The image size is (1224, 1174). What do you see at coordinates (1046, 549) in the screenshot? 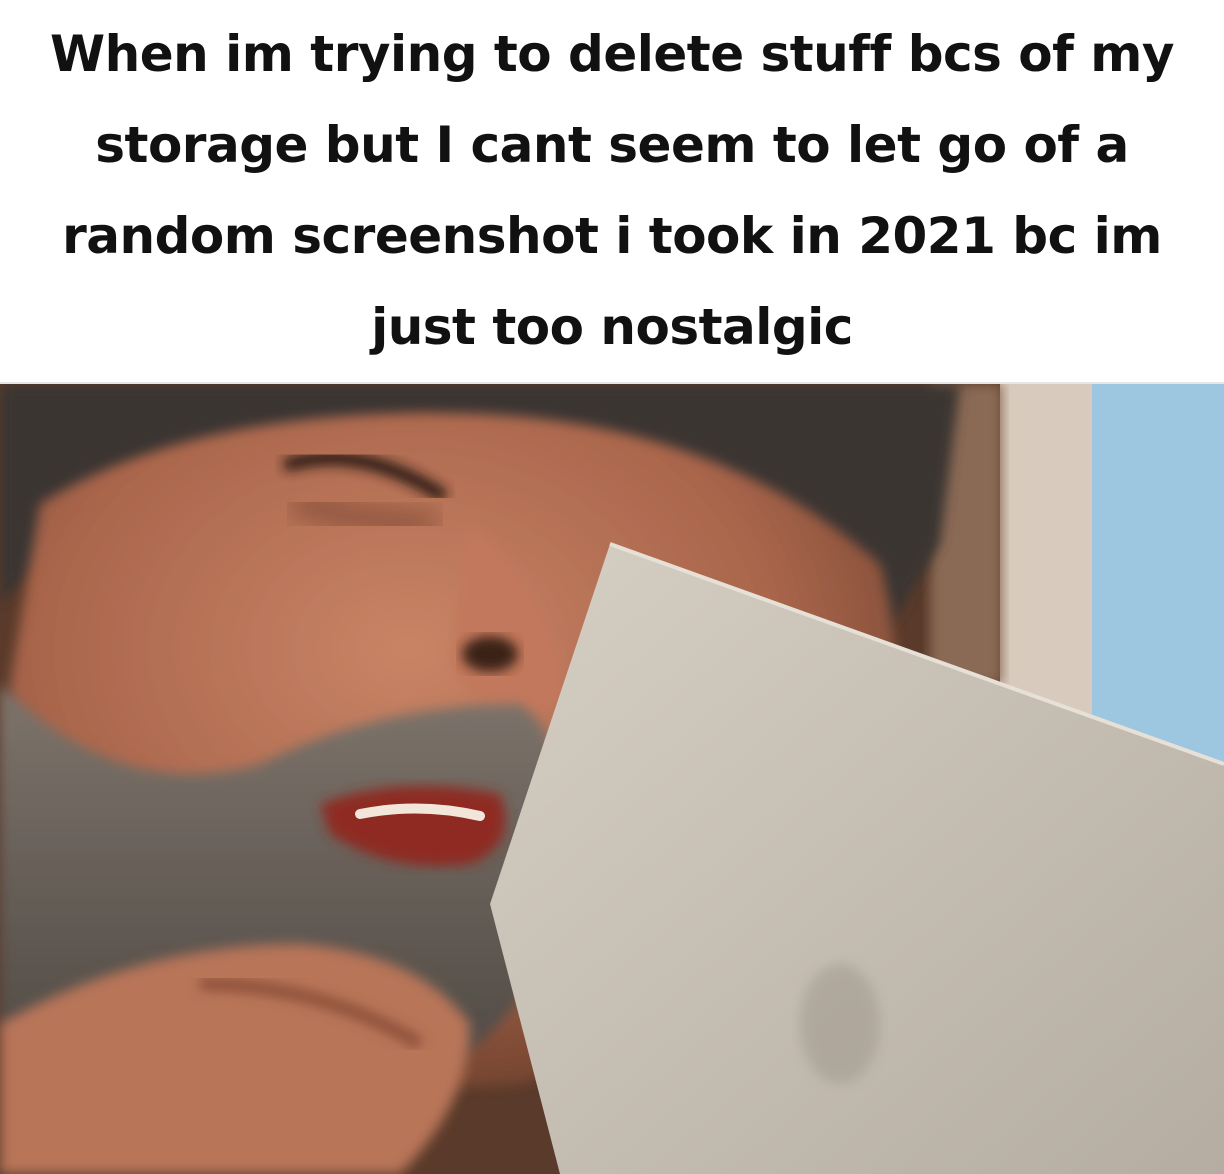
I see `background-pillar` at bounding box center [1046, 549].